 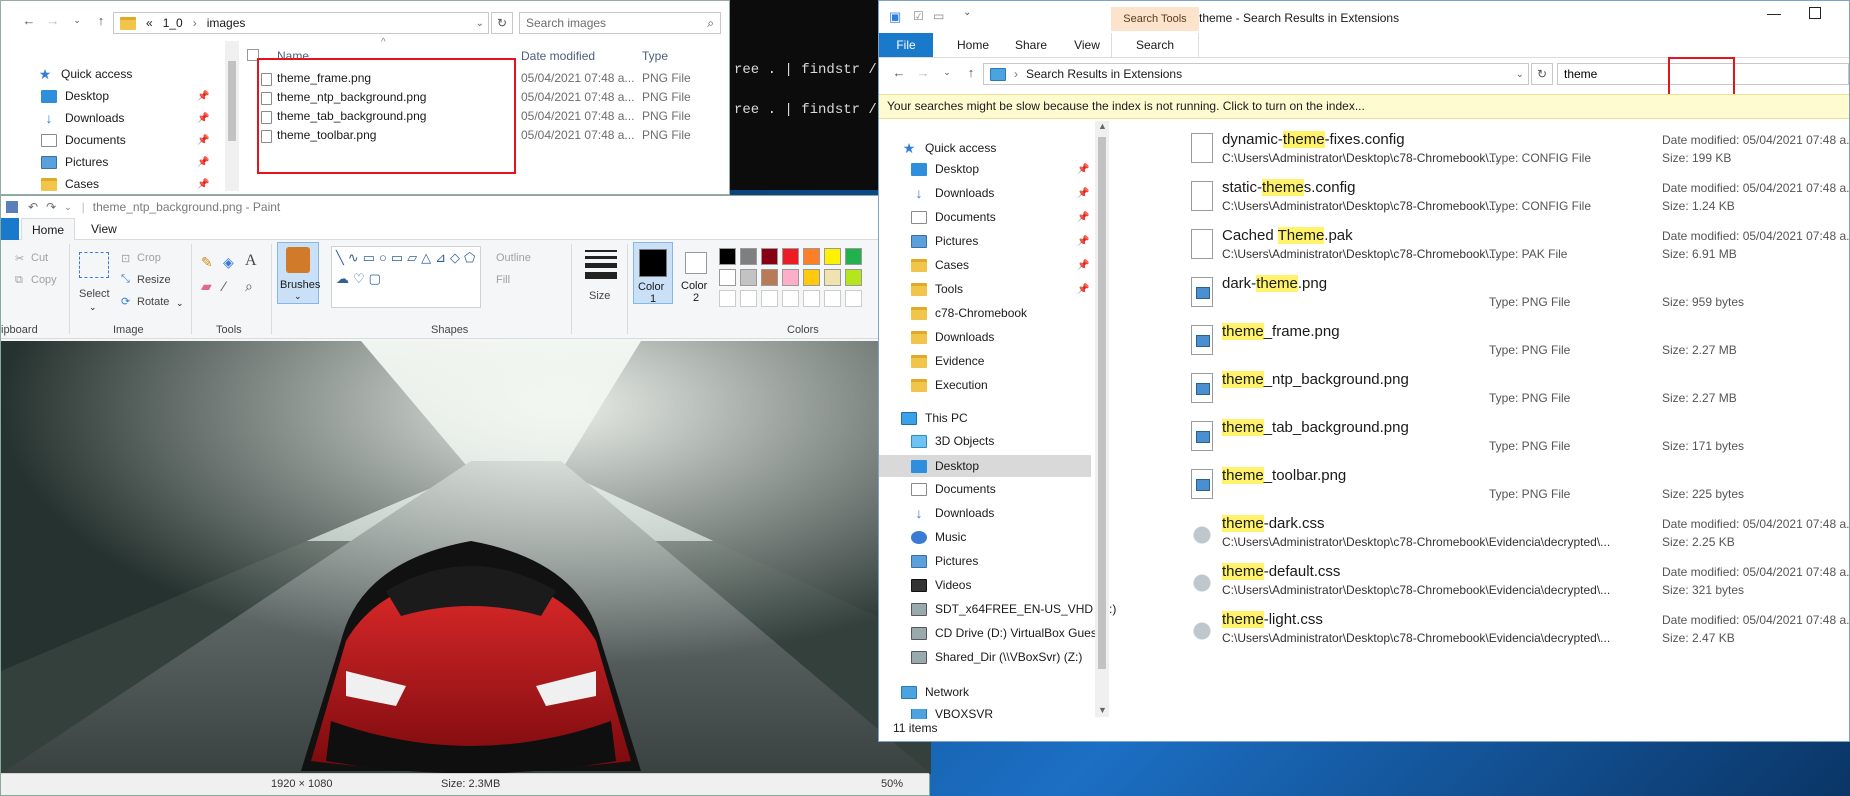 I want to click on nav-scrollbar, so click(x=232, y=116).